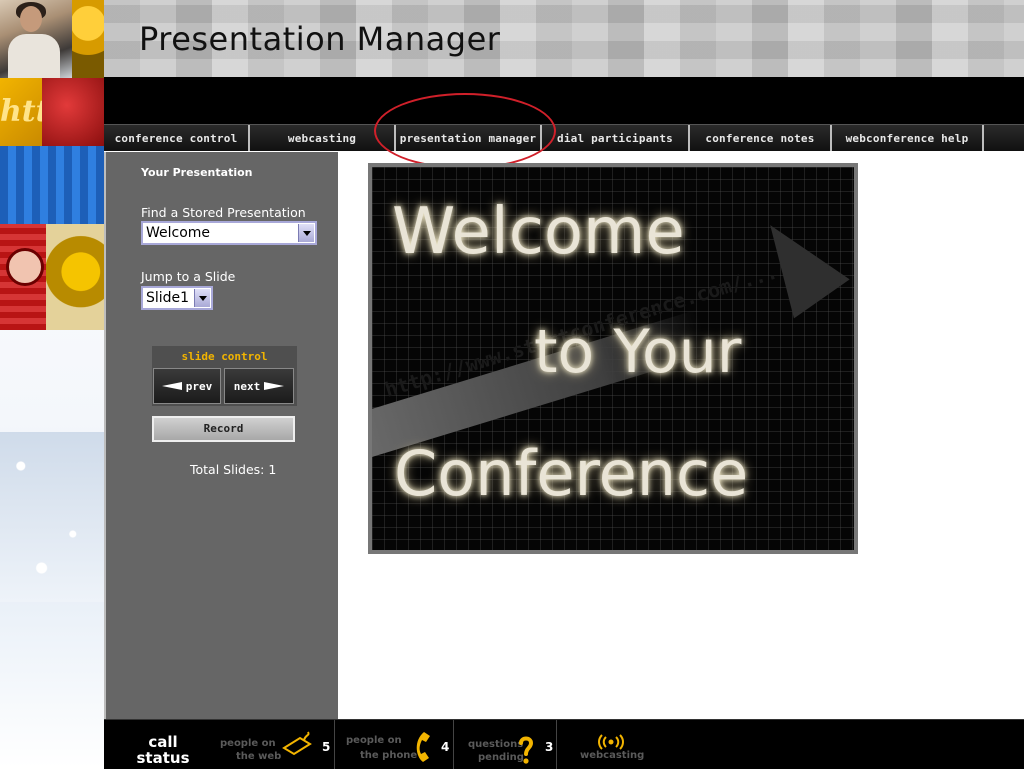 Image resolution: width=1024 pixels, height=769 pixels. What do you see at coordinates (233, 469) in the screenshot?
I see `total-slides-text: Total Slides: 1` at bounding box center [233, 469].